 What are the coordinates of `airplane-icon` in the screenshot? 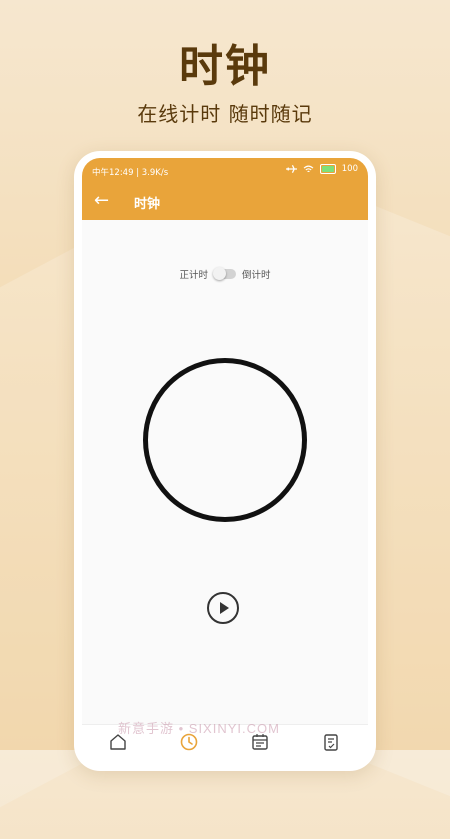 It's located at (291, 169).